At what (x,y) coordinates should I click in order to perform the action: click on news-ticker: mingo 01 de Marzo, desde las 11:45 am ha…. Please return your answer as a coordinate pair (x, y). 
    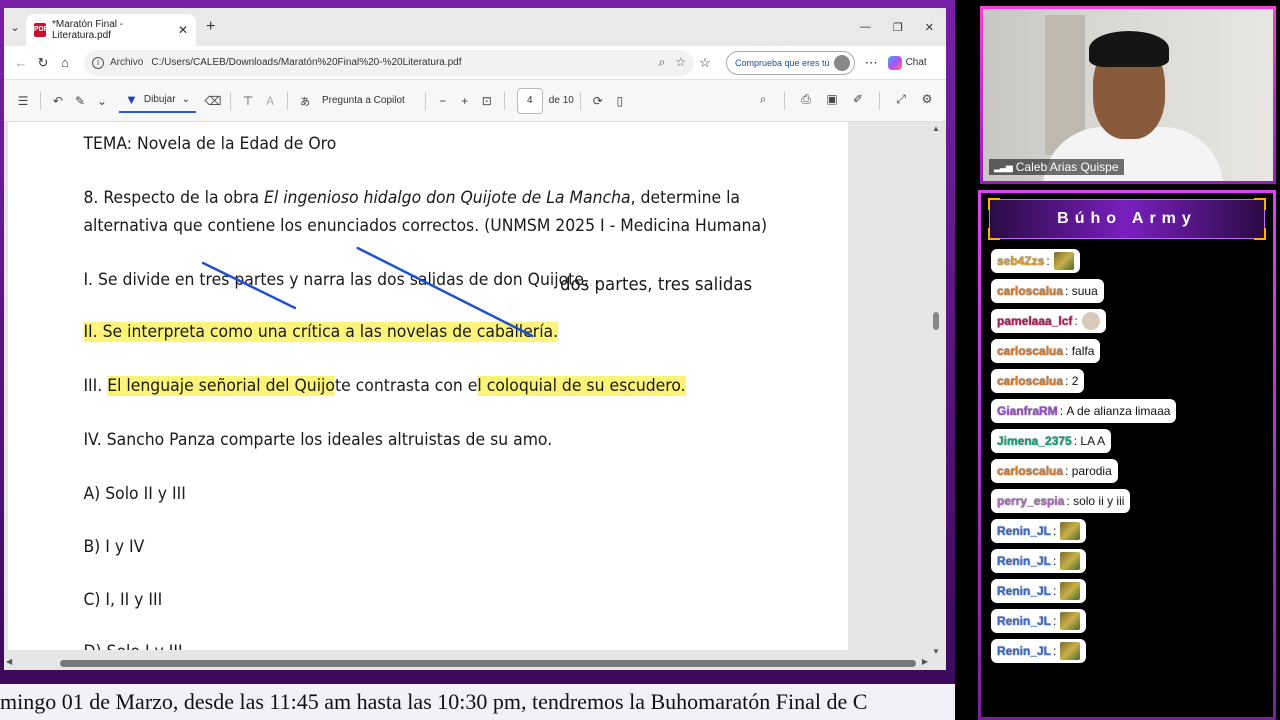
    Looking at the image, I should click on (477, 702).